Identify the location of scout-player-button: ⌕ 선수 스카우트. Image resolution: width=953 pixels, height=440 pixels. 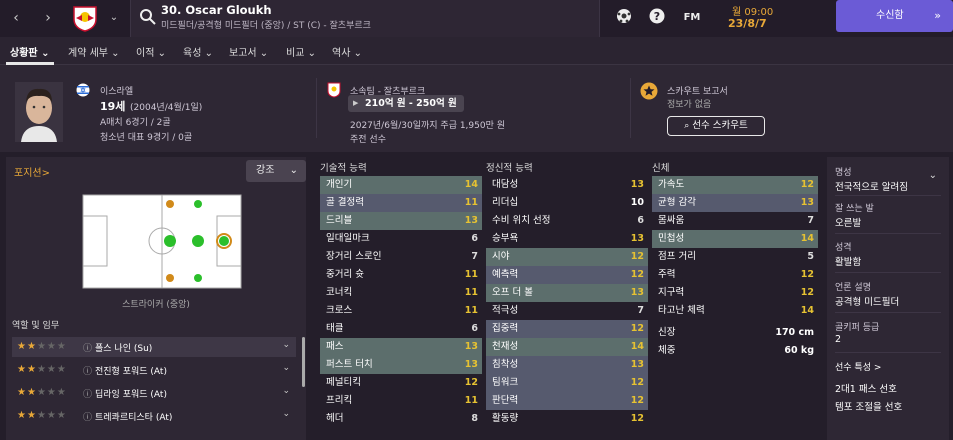
(716, 126).